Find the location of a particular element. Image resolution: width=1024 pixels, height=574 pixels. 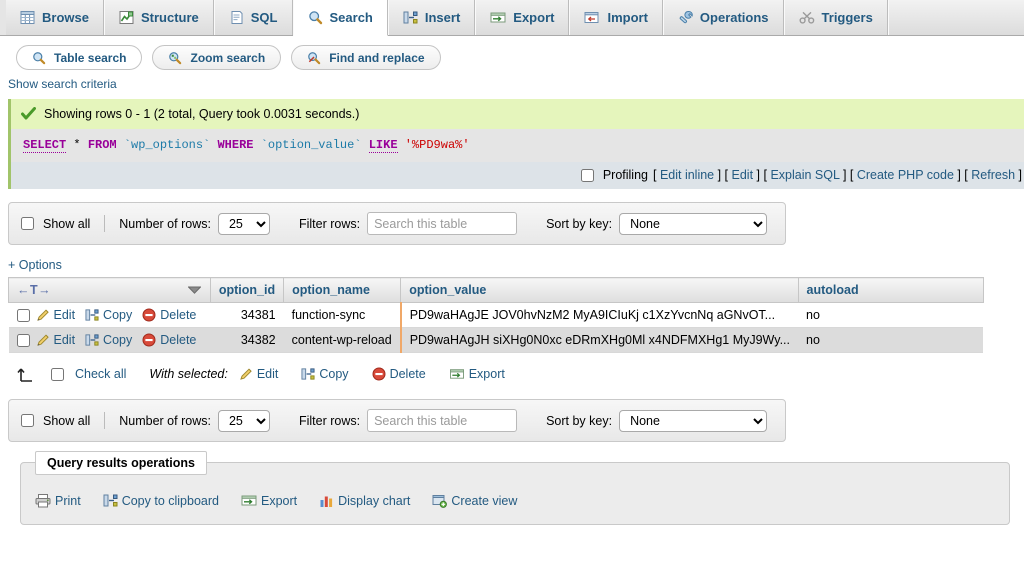

chevron-down-icon is located at coordinates (194, 290).